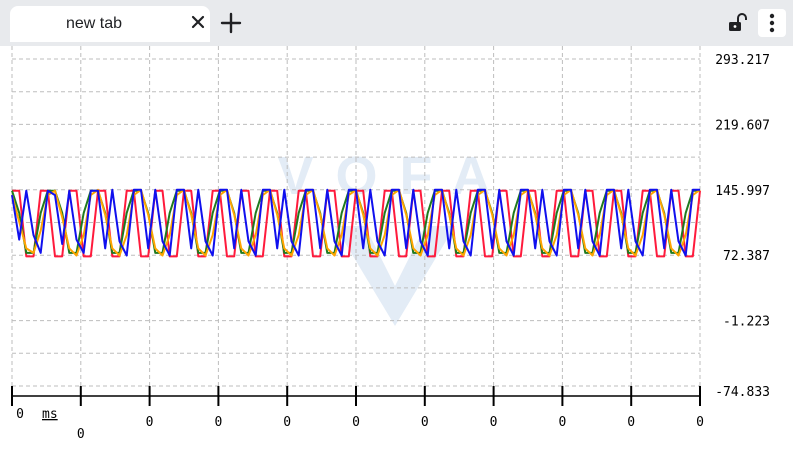 The height and width of the screenshot is (459, 793). Describe the element at coordinates (198, 22) in the screenshot. I see `close-icon` at that location.